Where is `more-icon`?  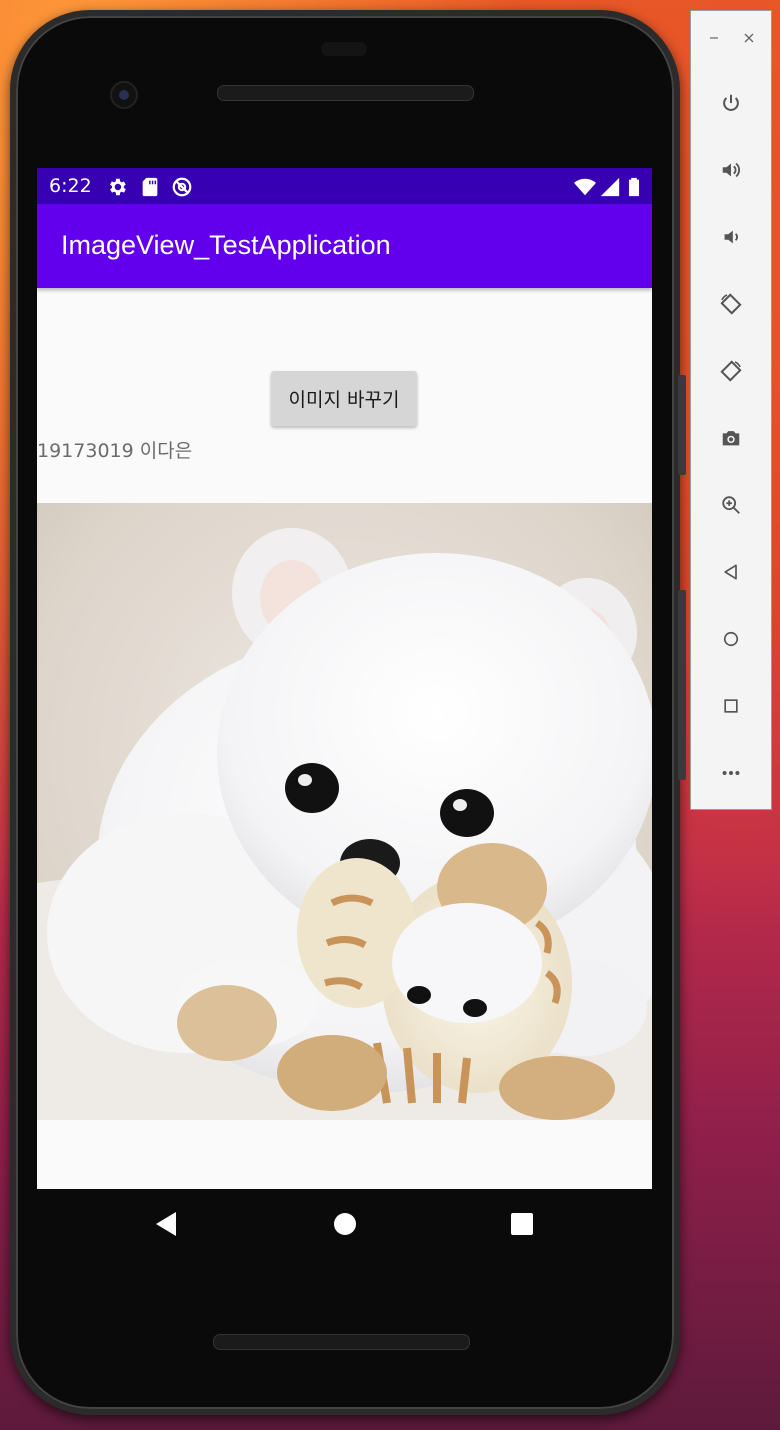 more-icon is located at coordinates (731, 773).